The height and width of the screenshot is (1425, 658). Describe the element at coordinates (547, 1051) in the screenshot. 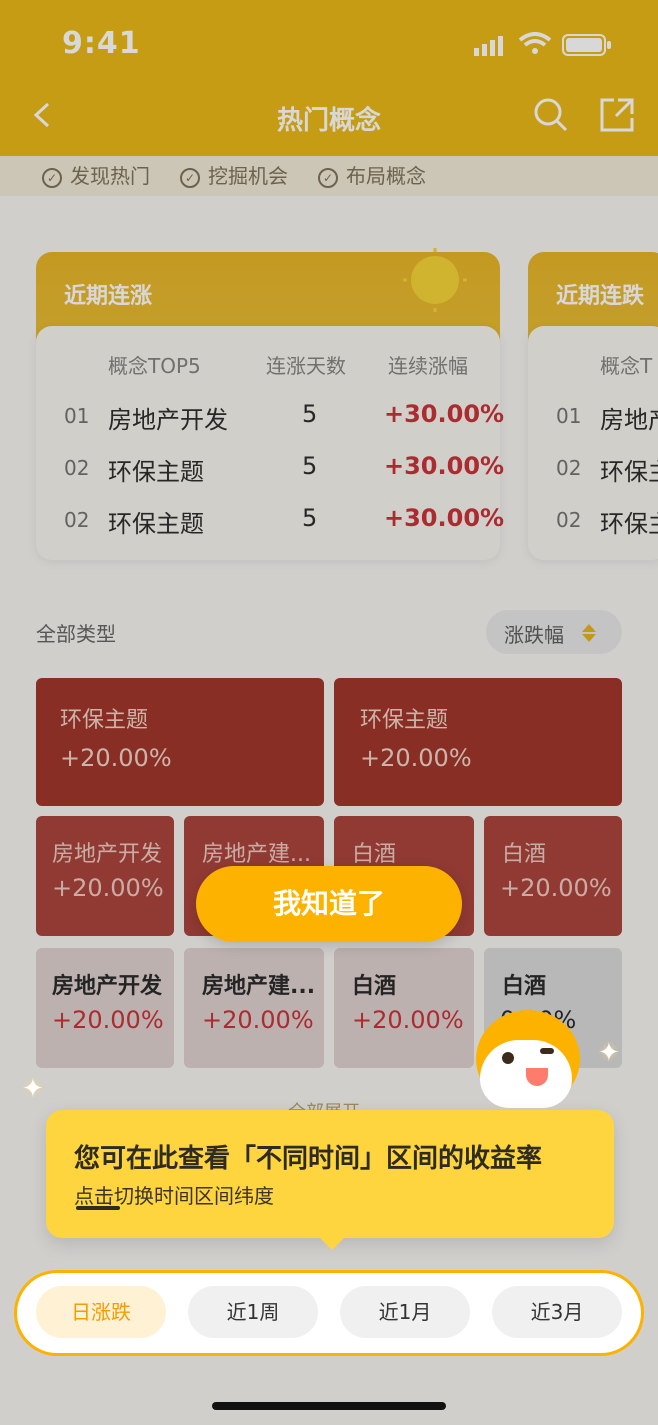

I see `mascot-wink` at that location.